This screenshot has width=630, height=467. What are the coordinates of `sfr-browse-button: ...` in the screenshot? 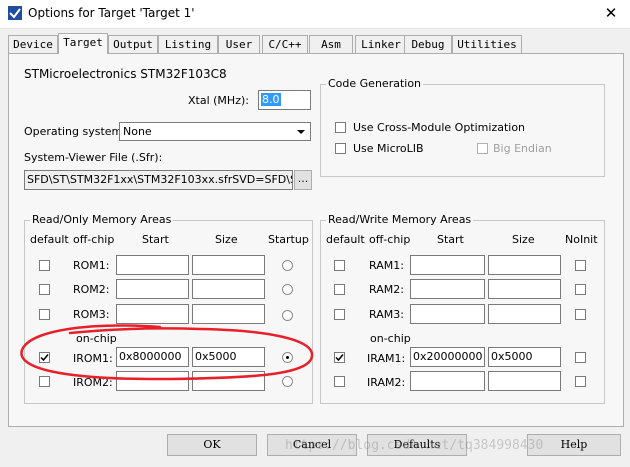 It's located at (303, 180).